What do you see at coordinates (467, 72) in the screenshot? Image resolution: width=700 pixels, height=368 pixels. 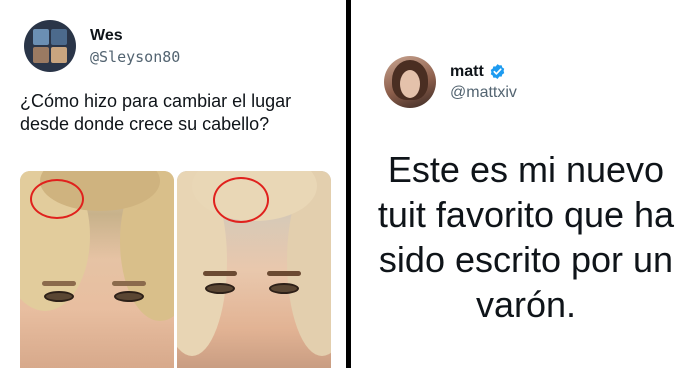 I see `display-name: matt` at bounding box center [467, 72].